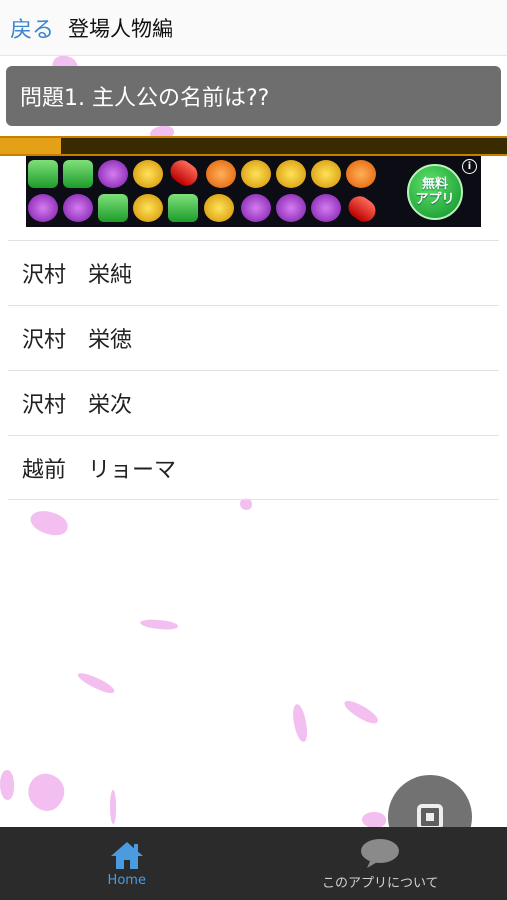 The image size is (507, 900). What do you see at coordinates (30, 146) in the screenshot?
I see `progress-fill` at bounding box center [30, 146].